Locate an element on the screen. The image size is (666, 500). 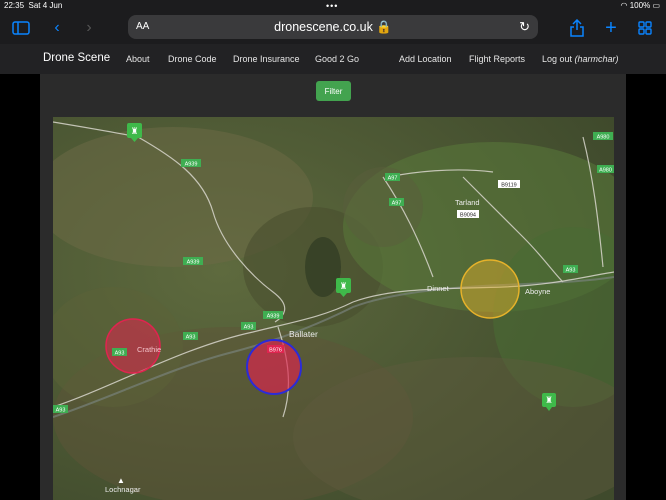
nav-drone-insurance: Drone Insurance is located at coordinates (266, 59).